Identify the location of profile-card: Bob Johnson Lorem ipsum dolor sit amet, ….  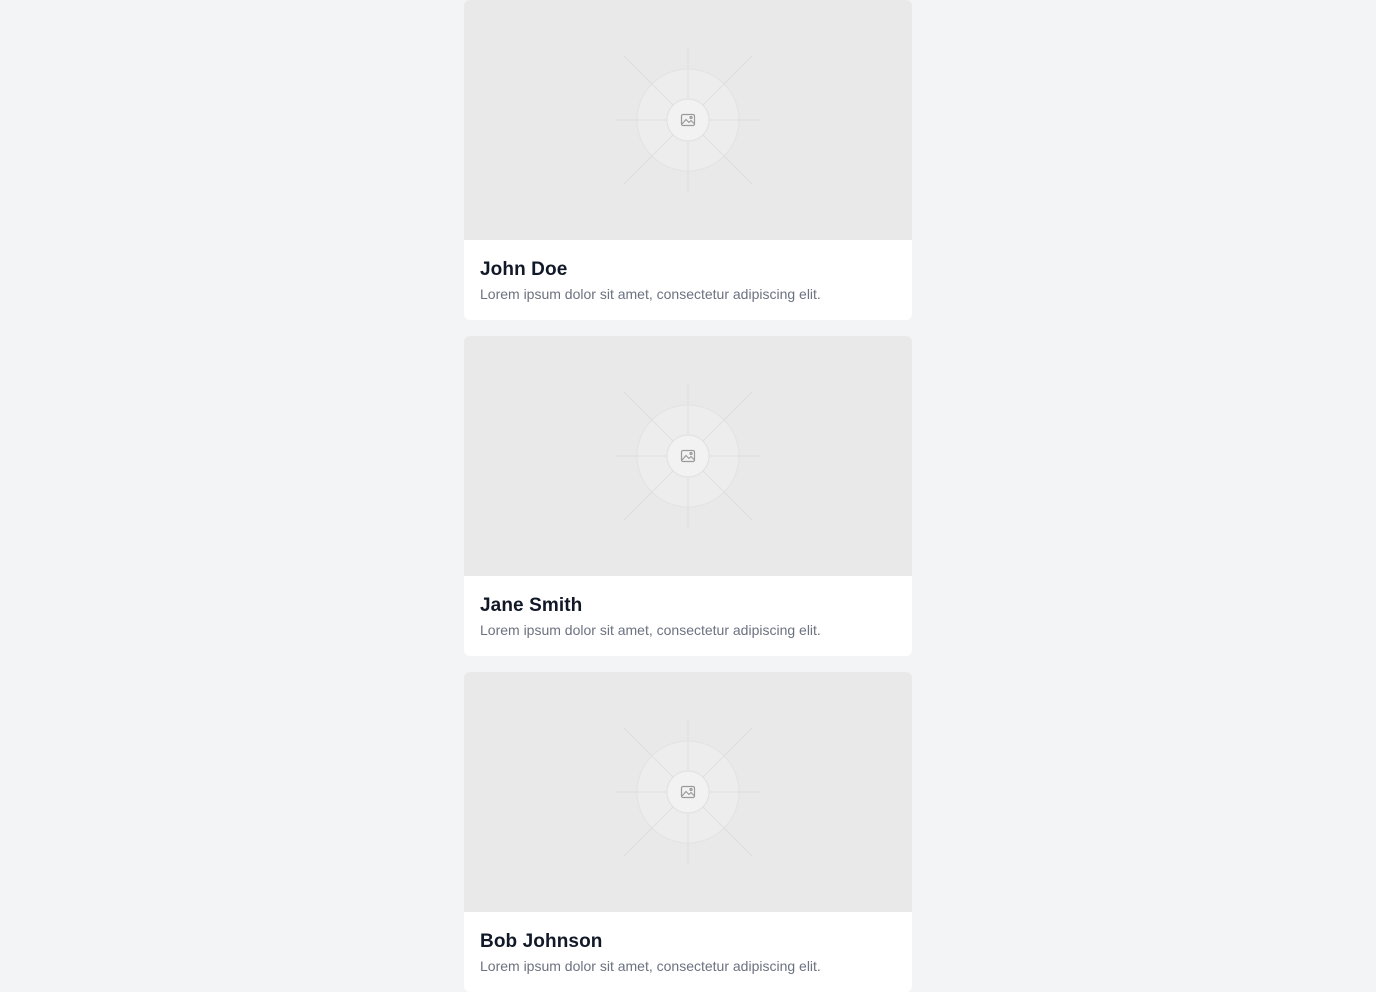
(688, 832).